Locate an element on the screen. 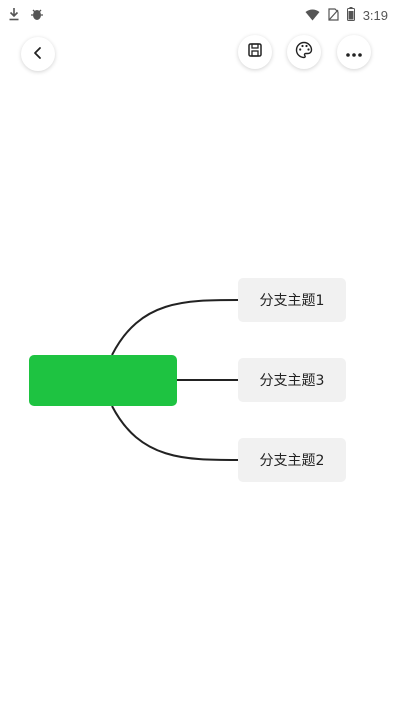 The height and width of the screenshot is (713, 400). branch-topic-1: 分支主题1 is located at coordinates (292, 300).